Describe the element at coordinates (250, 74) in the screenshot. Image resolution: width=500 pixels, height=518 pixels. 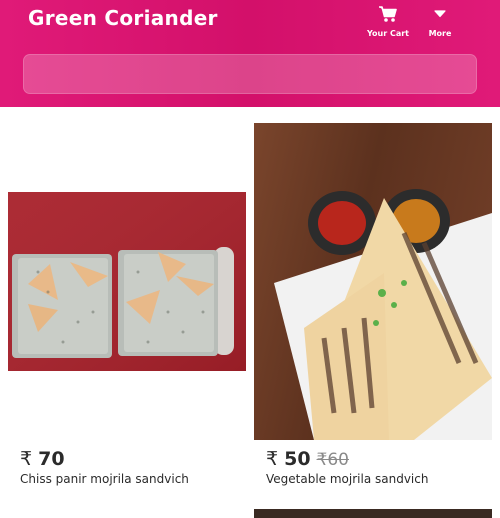
I see `search-input` at that location.